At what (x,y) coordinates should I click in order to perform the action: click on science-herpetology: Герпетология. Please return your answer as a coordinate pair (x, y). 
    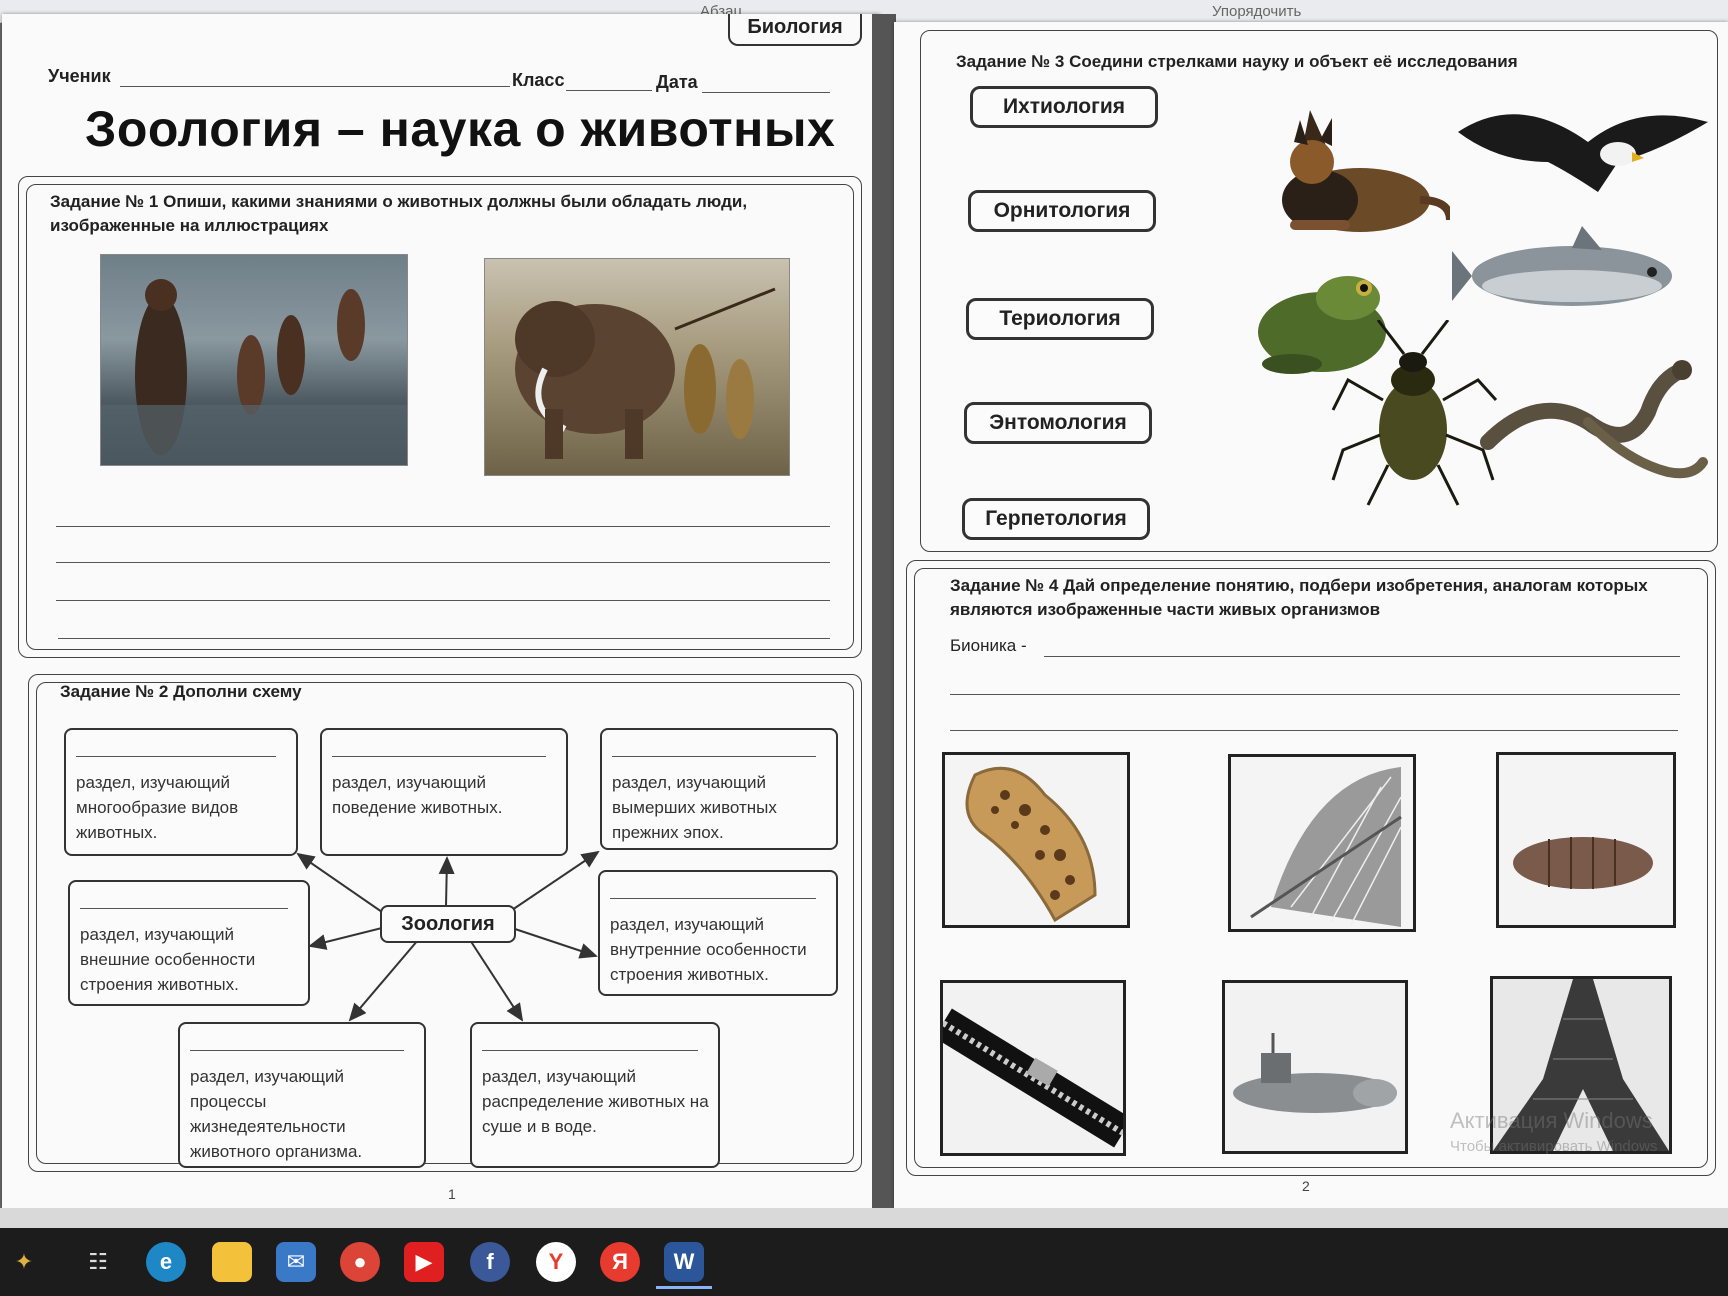
    Looking at the image, I should click on (1056, 519).